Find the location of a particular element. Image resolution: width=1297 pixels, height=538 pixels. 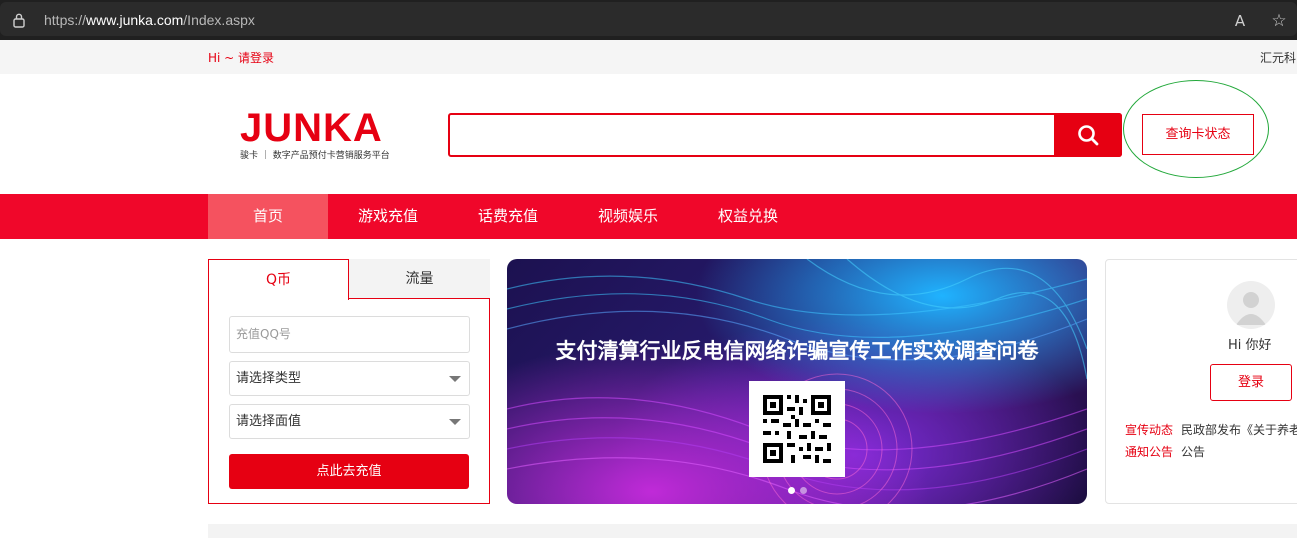

news-item: 通知公告 公告 is located at coordinates (1165, 451).